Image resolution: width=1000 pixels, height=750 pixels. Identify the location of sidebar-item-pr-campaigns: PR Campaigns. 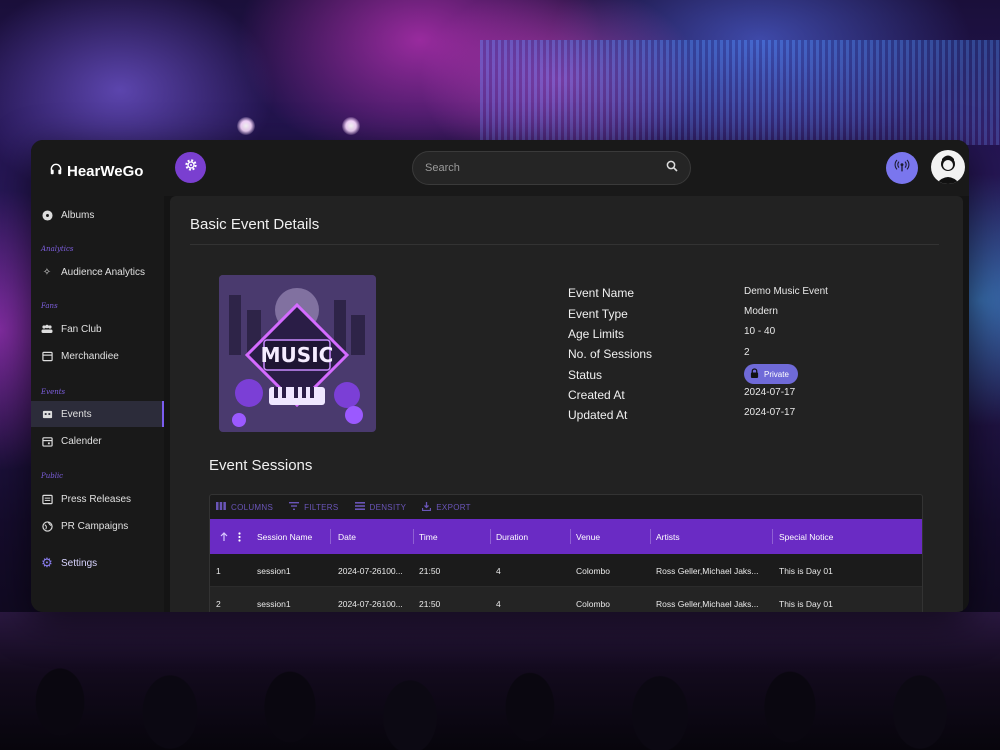
(97, 526).